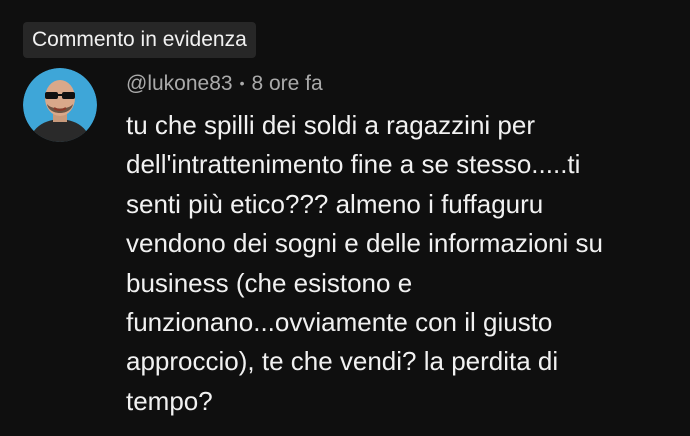 The image size is (690, 436). What do you see at coordinates (286, 84) in the screenshot?
I see `comment-timestamp: 8 ore fa` at bounding box center [286, 84].